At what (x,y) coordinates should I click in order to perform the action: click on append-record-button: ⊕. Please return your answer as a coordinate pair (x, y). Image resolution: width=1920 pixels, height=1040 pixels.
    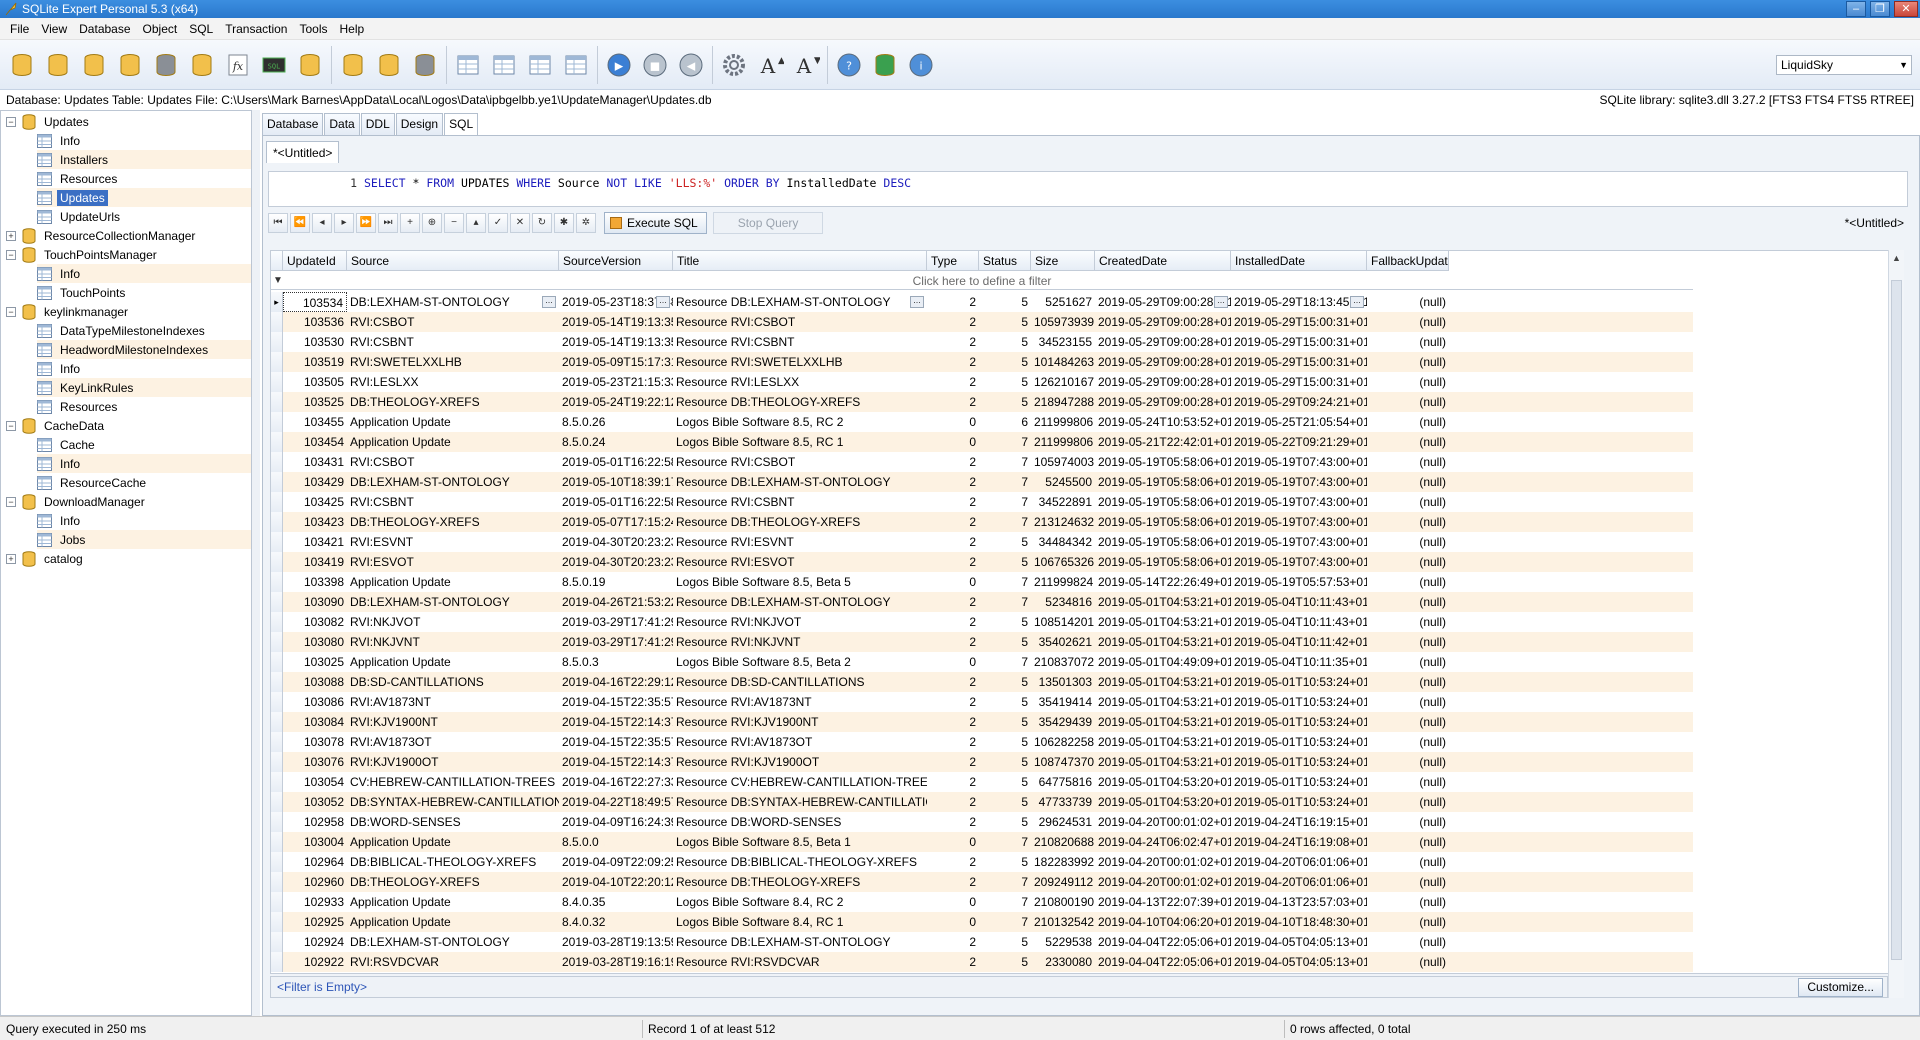
    Looking at the image, I should click on (432, 223).